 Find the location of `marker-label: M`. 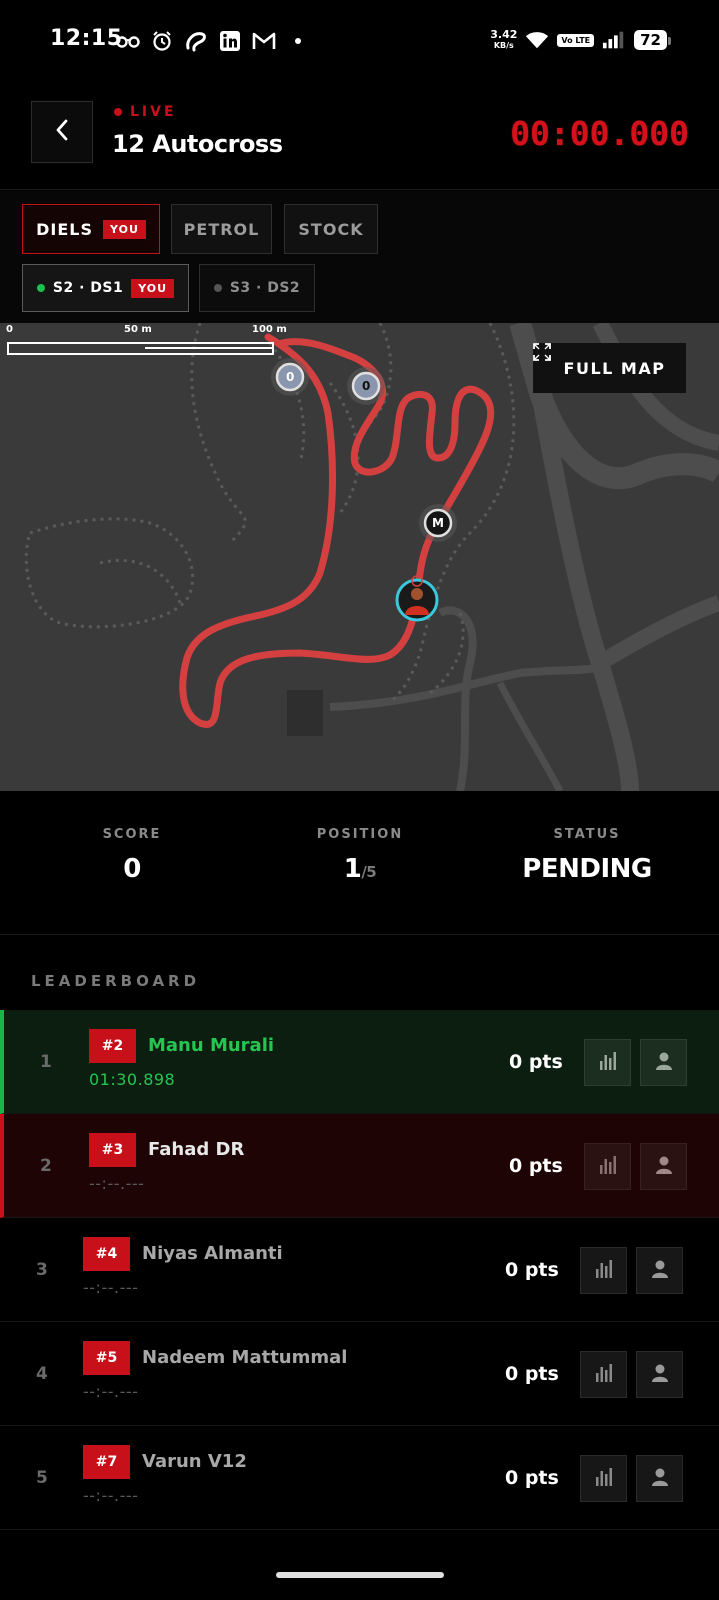

marker-label: M is located at coordinates (438, 523).